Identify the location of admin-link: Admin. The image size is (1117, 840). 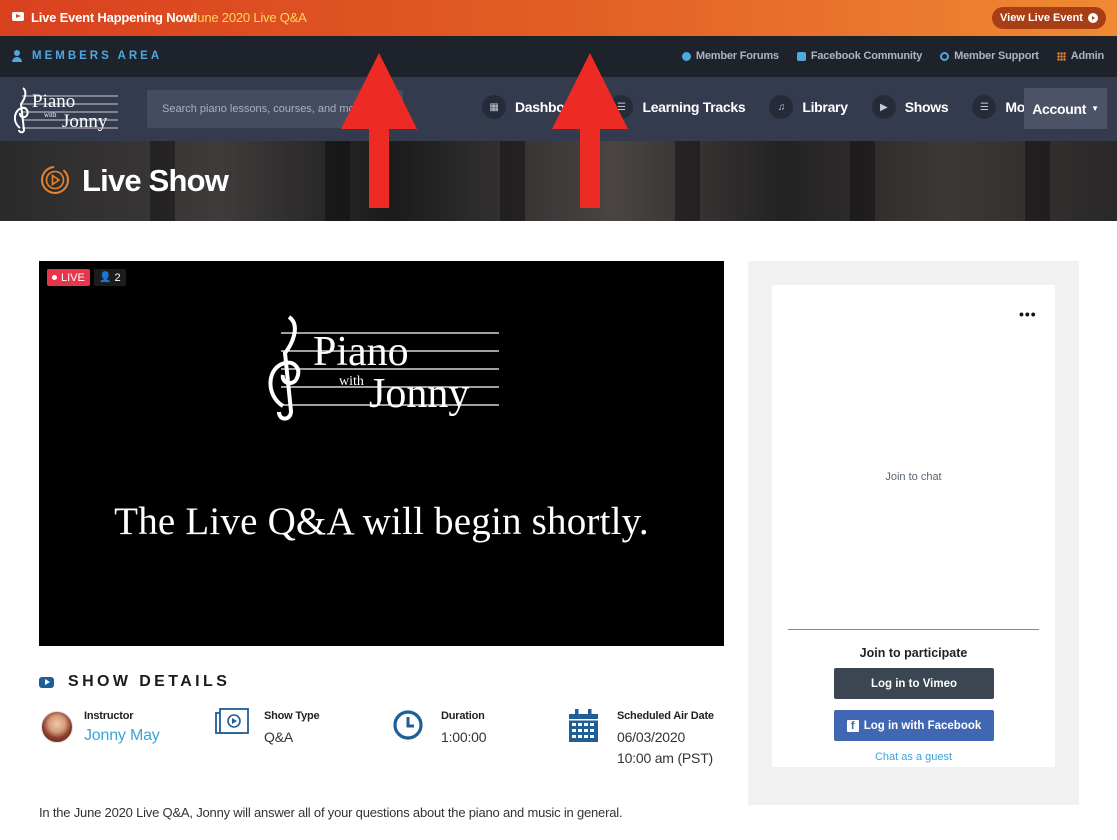
(1080, 56).